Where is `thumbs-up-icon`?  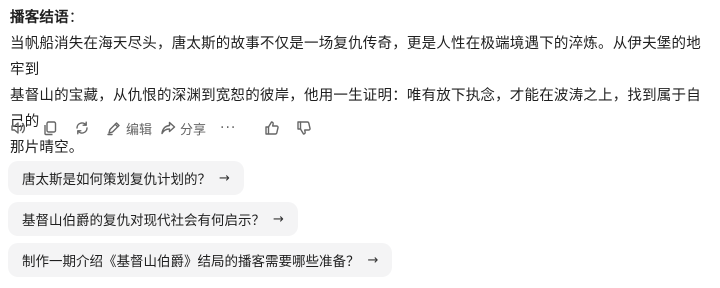
thumbs-up-icon is located at coordinates (272, 128).